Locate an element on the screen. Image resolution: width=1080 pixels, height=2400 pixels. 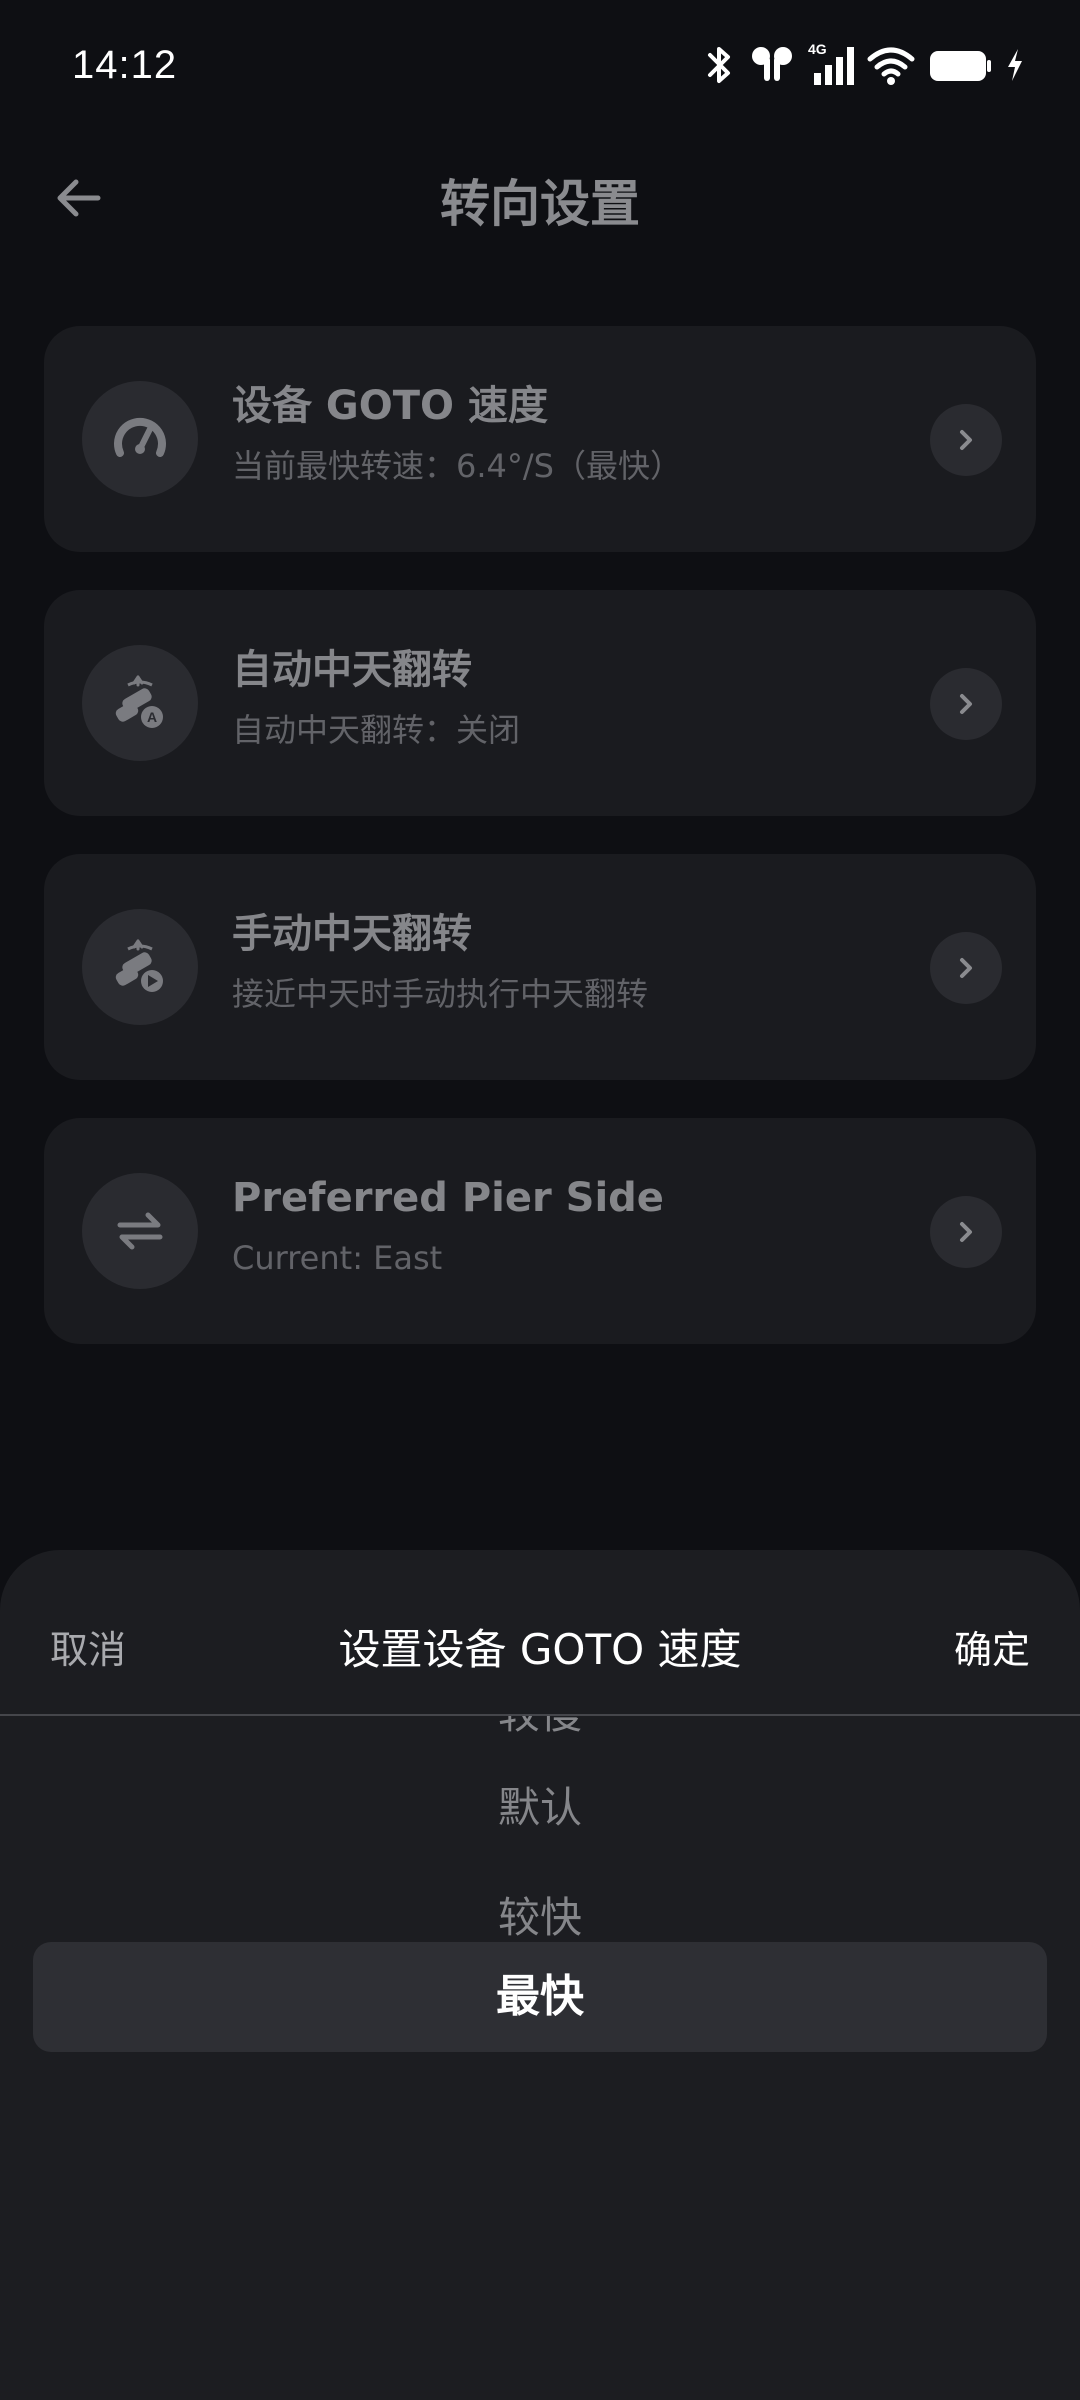
speedometer-icon is located at coordinates (140, 439).